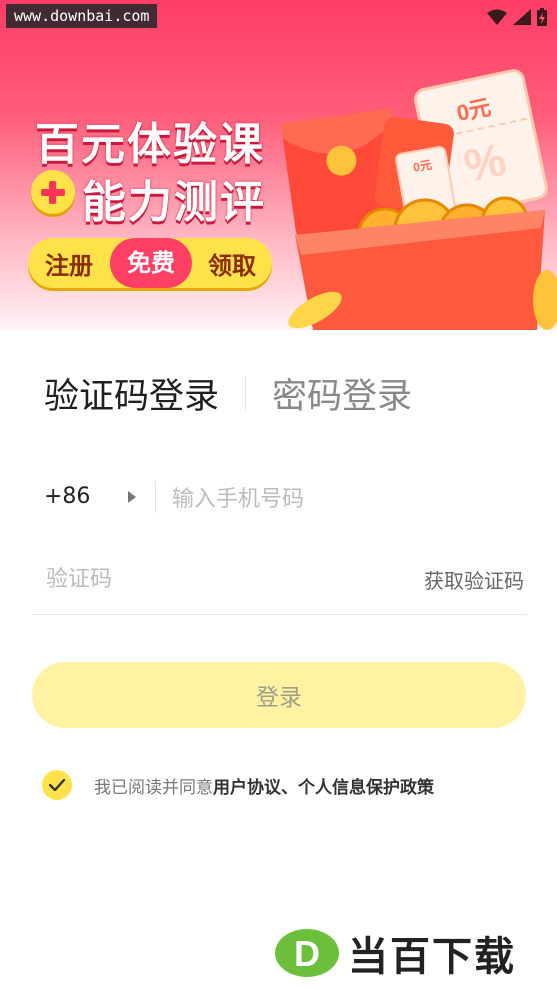  I want to click on register-free-pill: 注册 免费 领取, so click(150, 263).